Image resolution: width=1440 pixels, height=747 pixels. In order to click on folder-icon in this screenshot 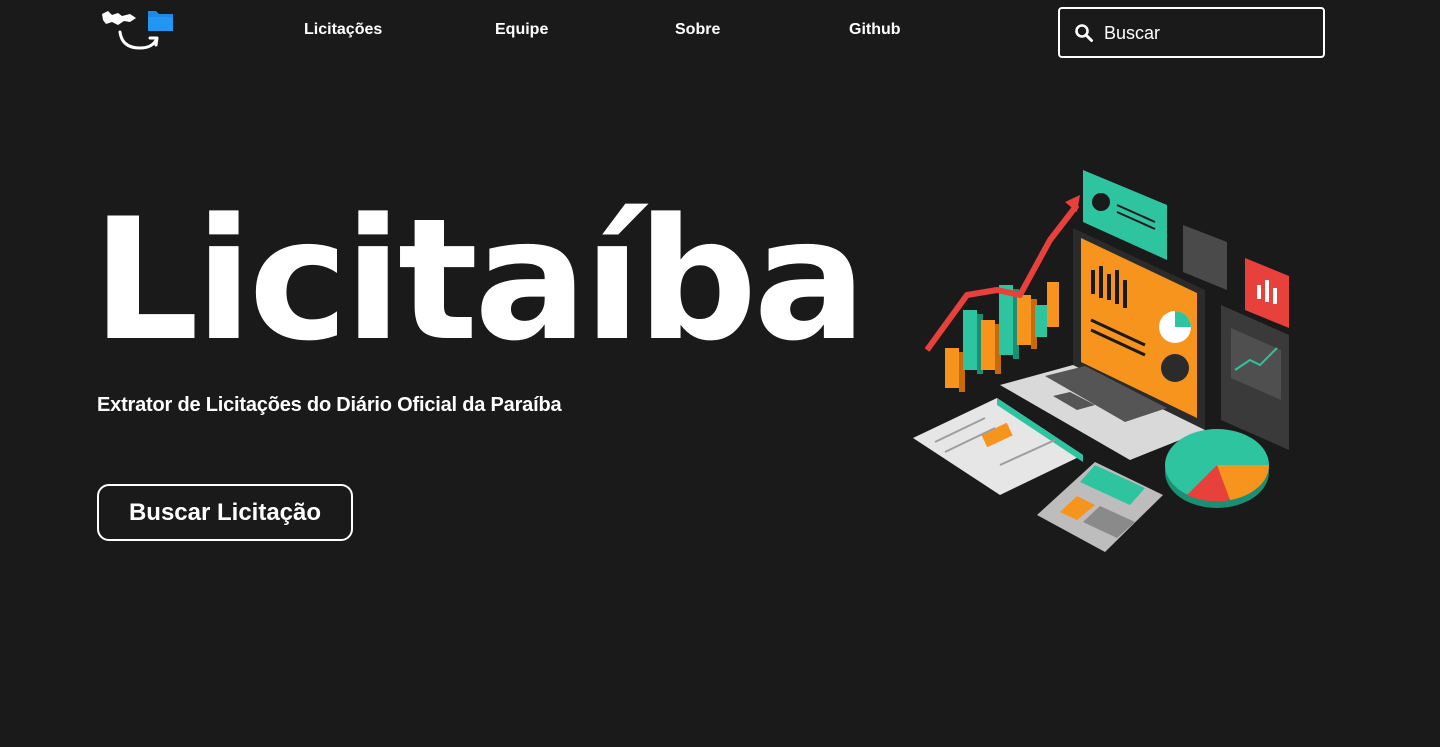, I will do `click(160, 21)`.